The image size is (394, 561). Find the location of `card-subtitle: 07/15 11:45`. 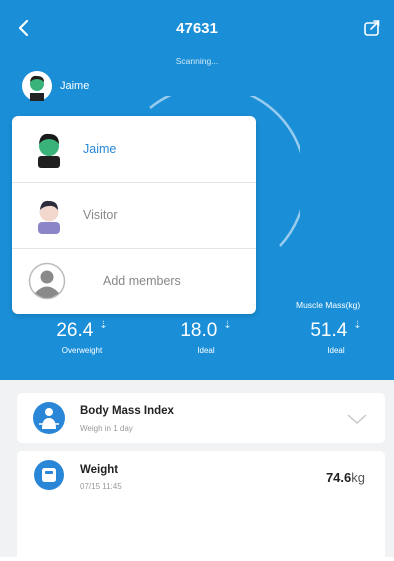

card-subtitle: 07/15 11:45 is located at coordinates (101, 486).